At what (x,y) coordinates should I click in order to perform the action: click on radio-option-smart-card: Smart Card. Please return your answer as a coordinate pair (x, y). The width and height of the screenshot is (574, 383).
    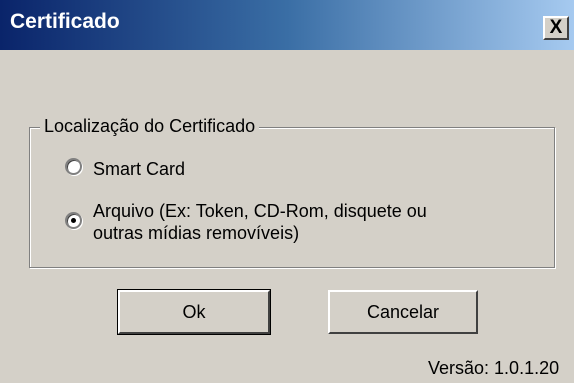
    Looking at the image, I should click on (125, 169).